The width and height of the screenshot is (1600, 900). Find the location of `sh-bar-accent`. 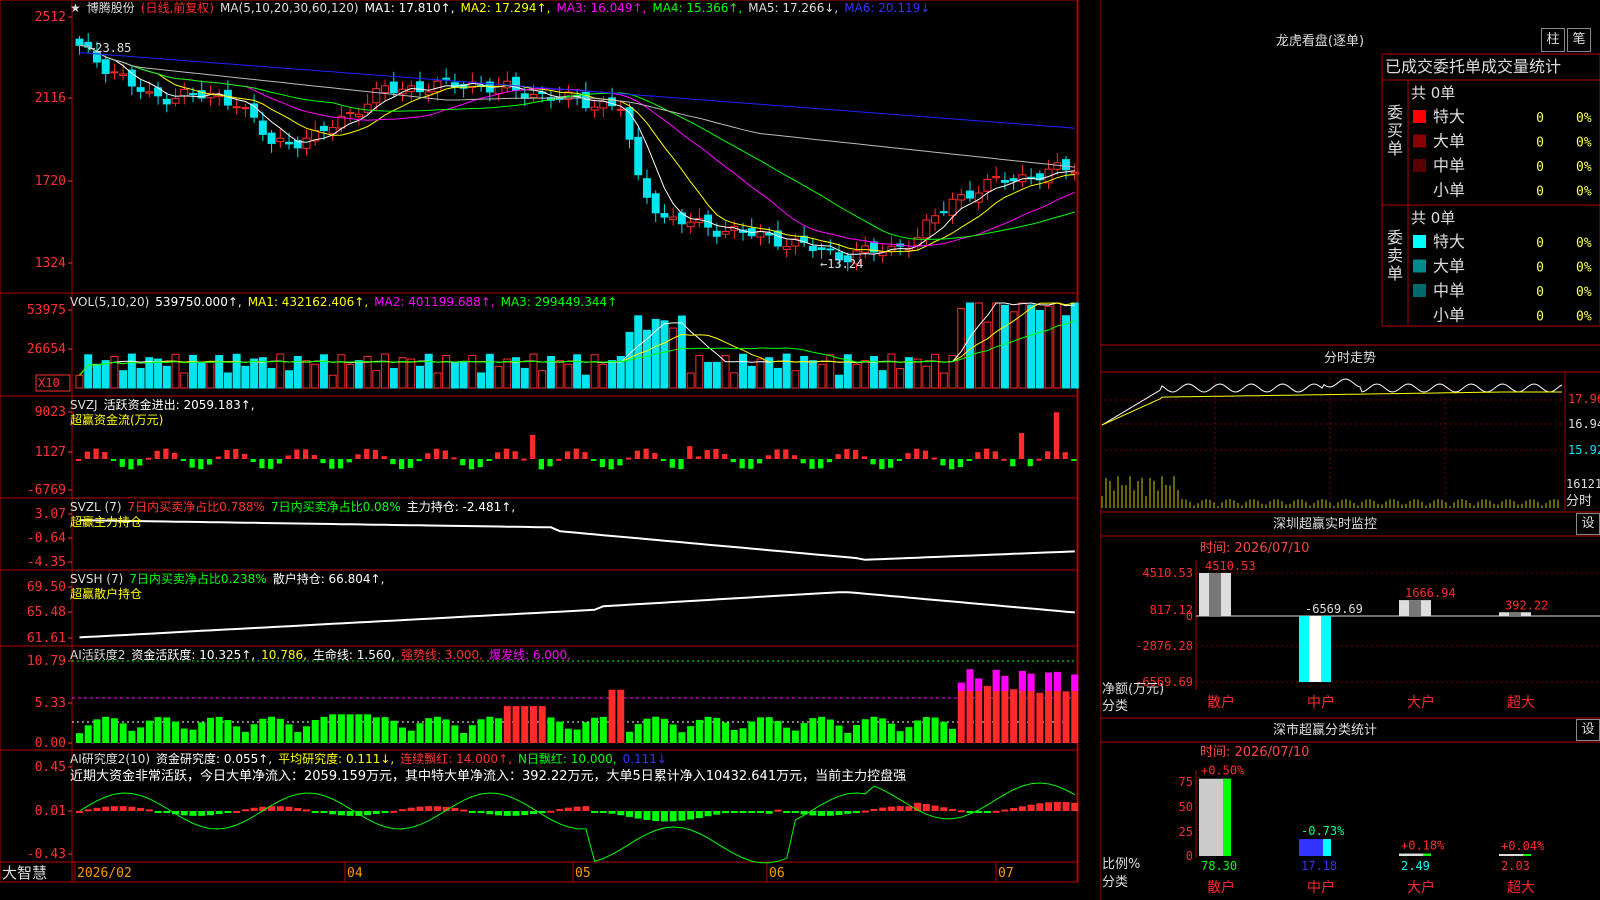

sh-bar-accent is located at coordinates (1227, 817).